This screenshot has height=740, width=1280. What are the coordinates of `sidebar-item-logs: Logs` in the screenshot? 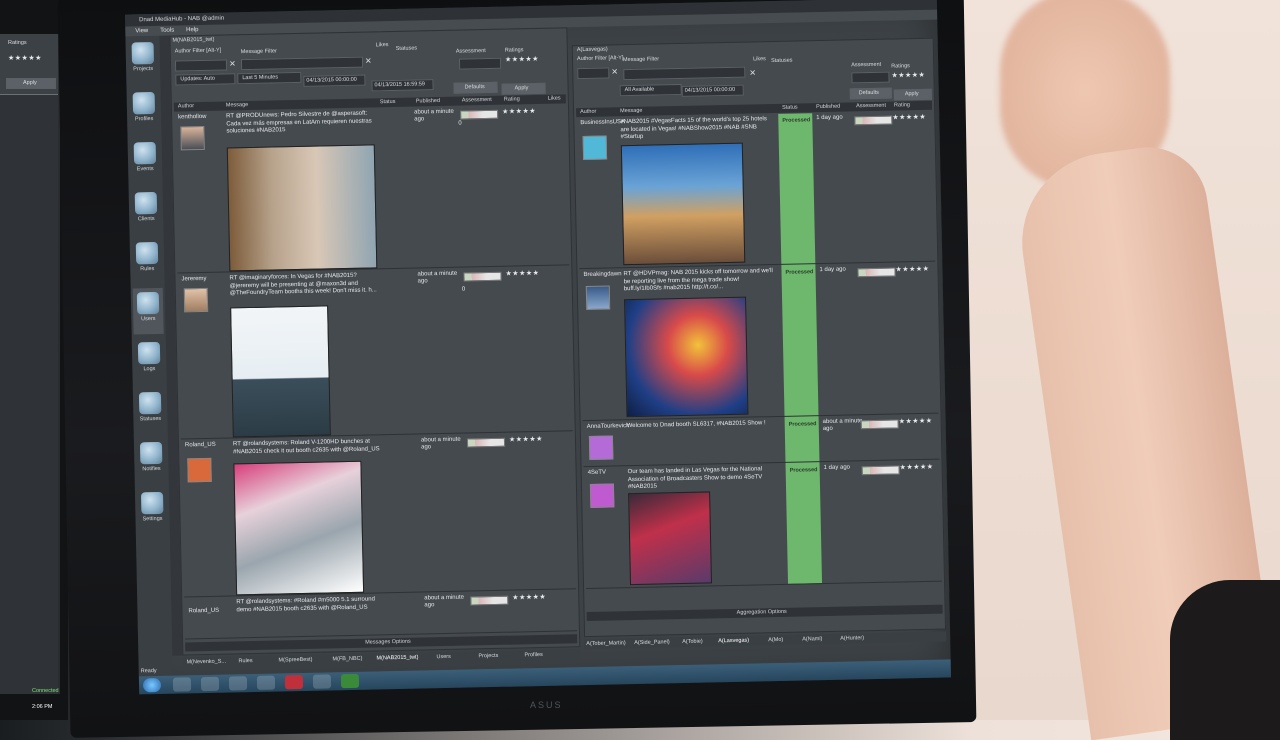 It's located at (149, 361).